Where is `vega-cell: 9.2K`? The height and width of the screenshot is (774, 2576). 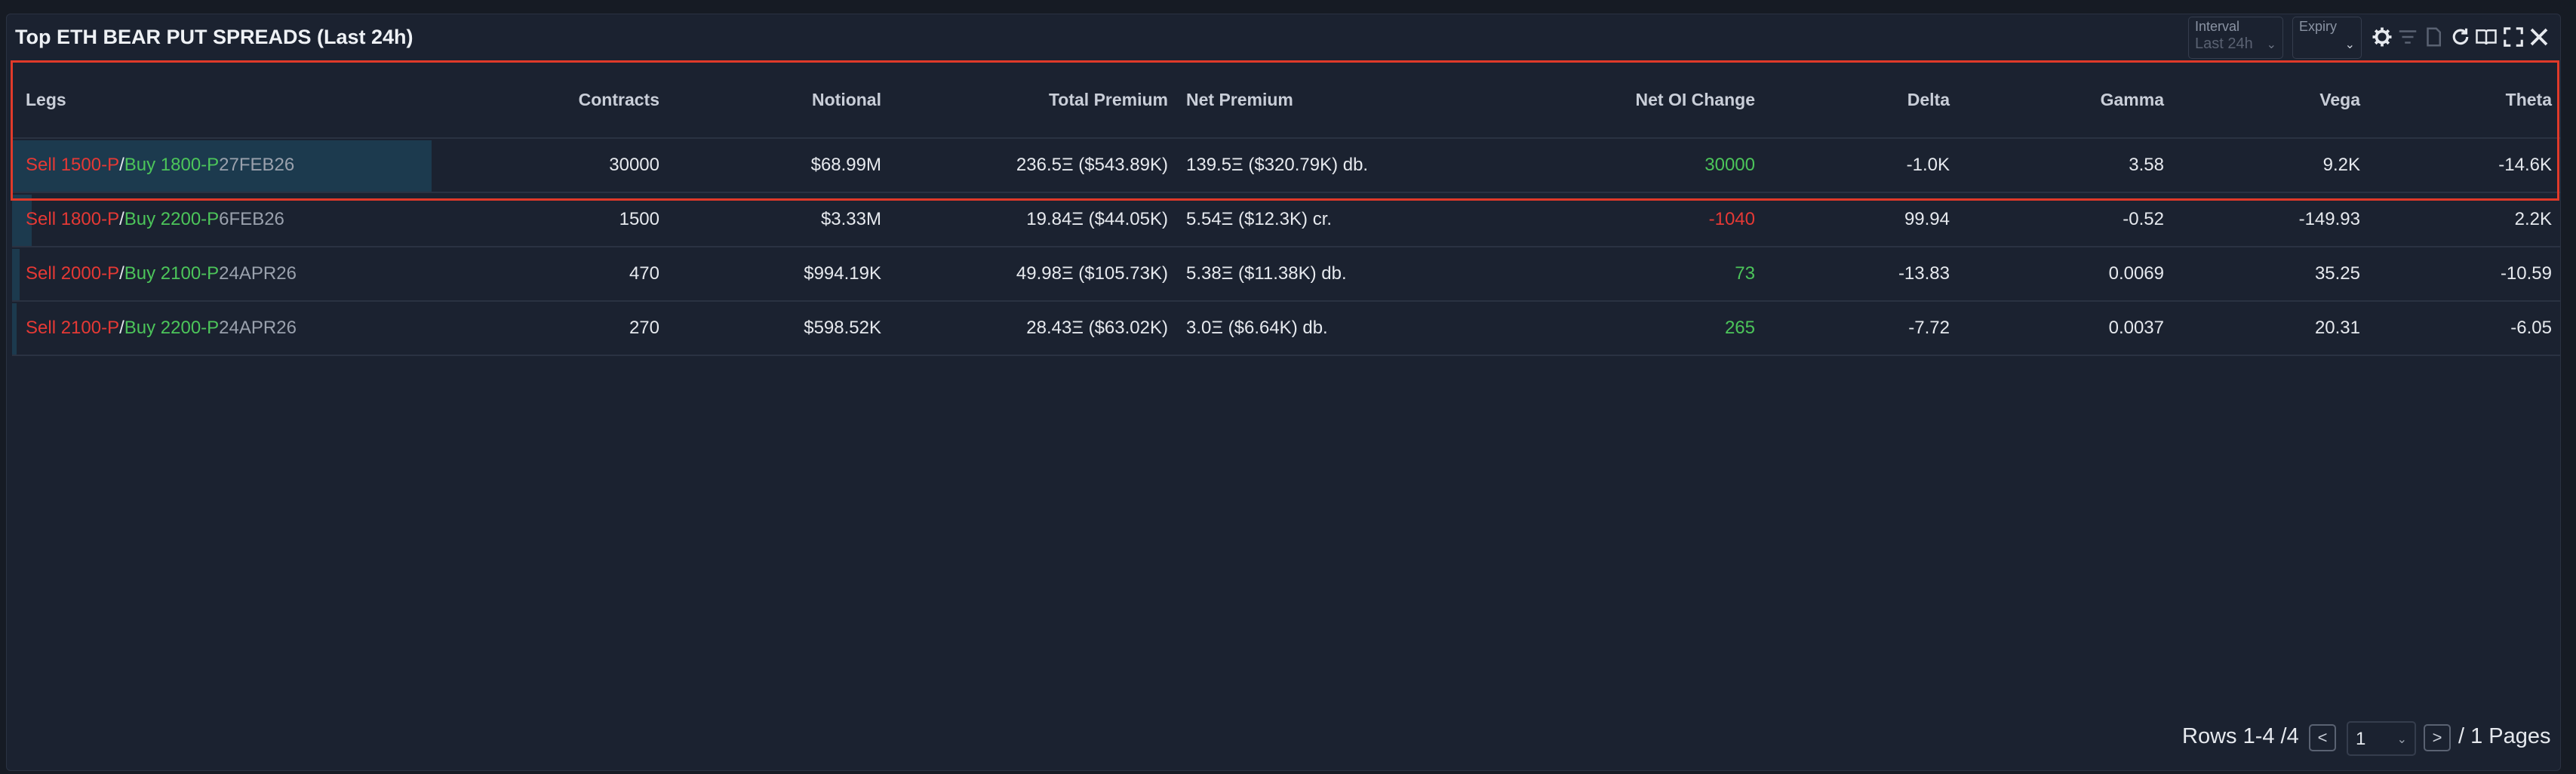
vega-cell: 9.2K is located at coordinates (2341, 165).